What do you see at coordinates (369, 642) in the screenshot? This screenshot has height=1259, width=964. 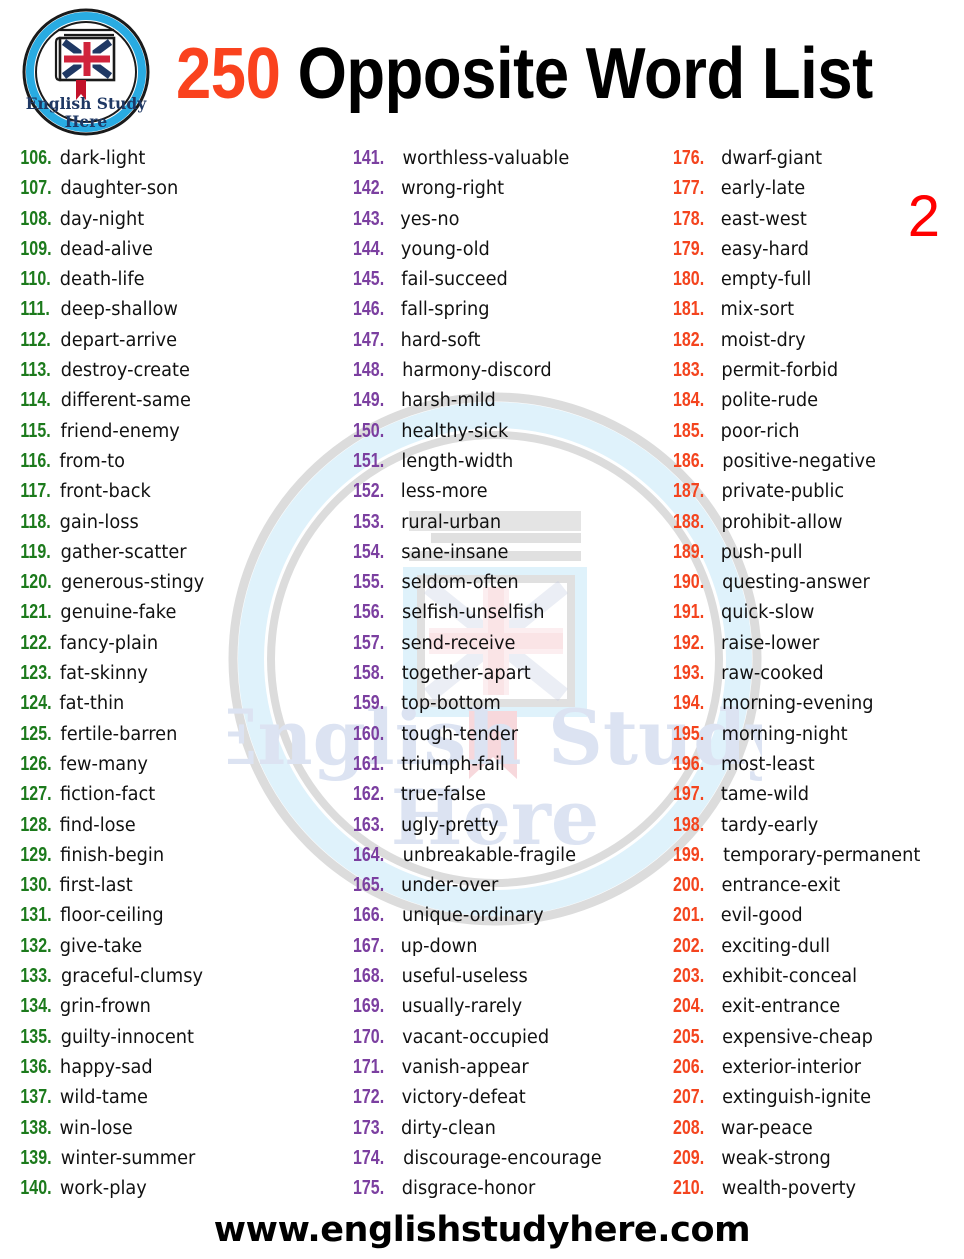 I see `word-row-number: 157.` at bounding box center [369, 642].